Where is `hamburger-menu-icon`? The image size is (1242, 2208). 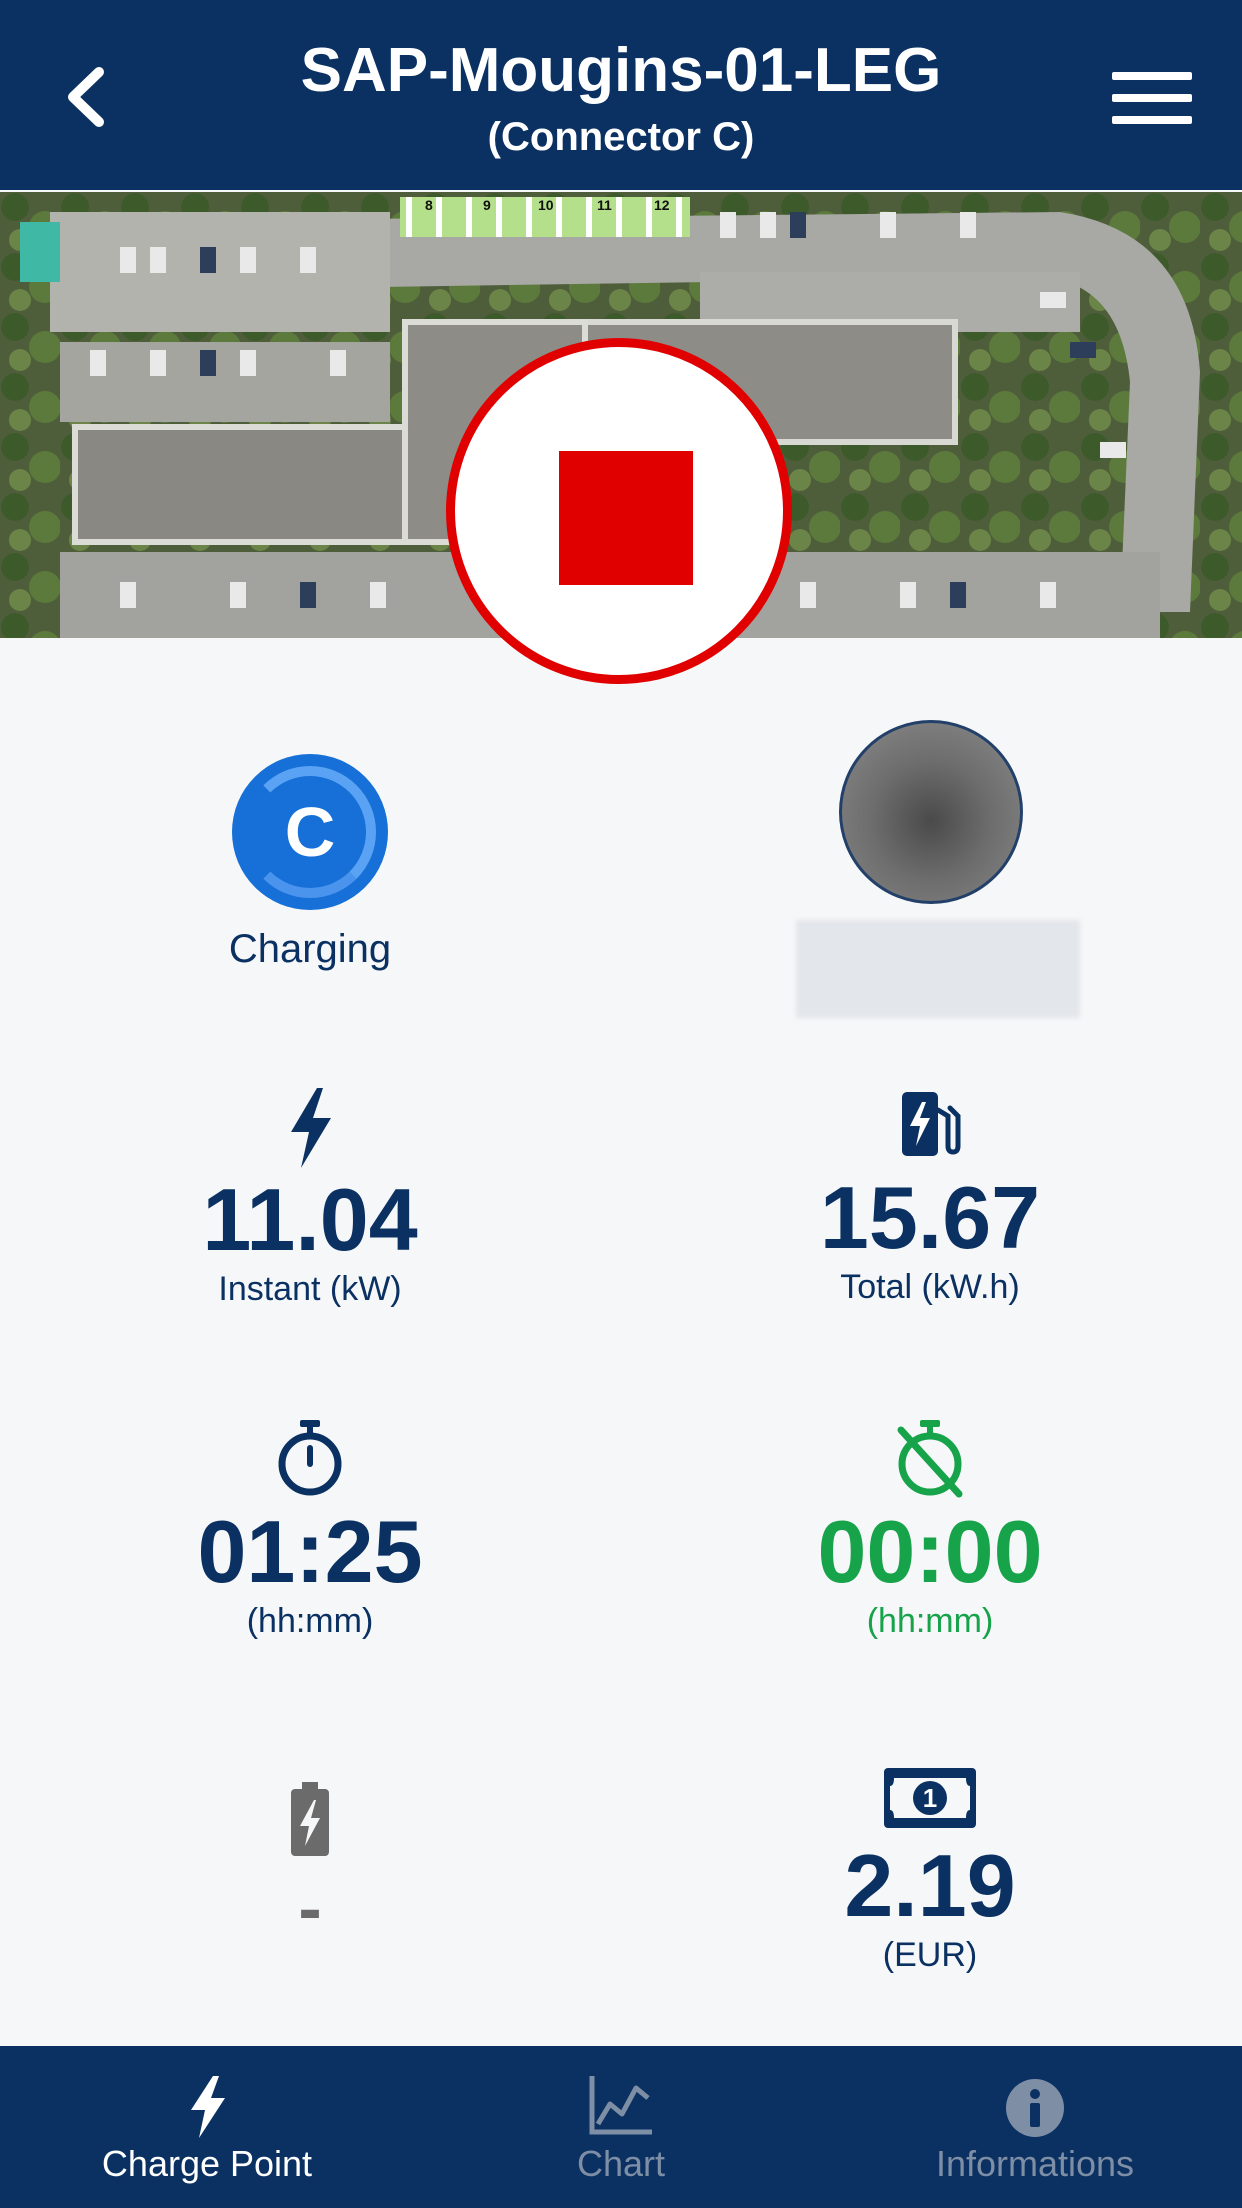
hamburger-menu-icon is located at coordinates (1152, 98).